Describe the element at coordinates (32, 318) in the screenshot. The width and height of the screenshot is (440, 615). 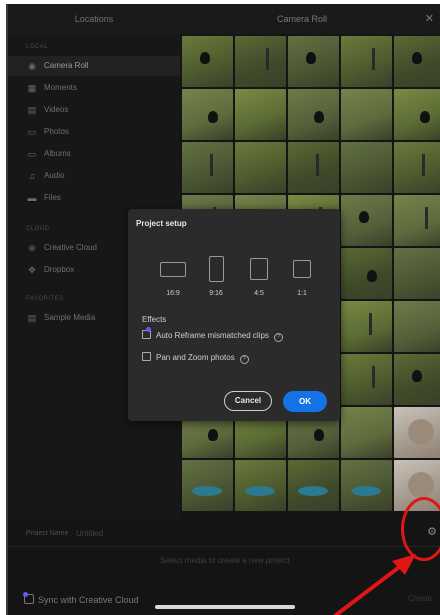
I see `sample-media-icon: ▤` at that location.